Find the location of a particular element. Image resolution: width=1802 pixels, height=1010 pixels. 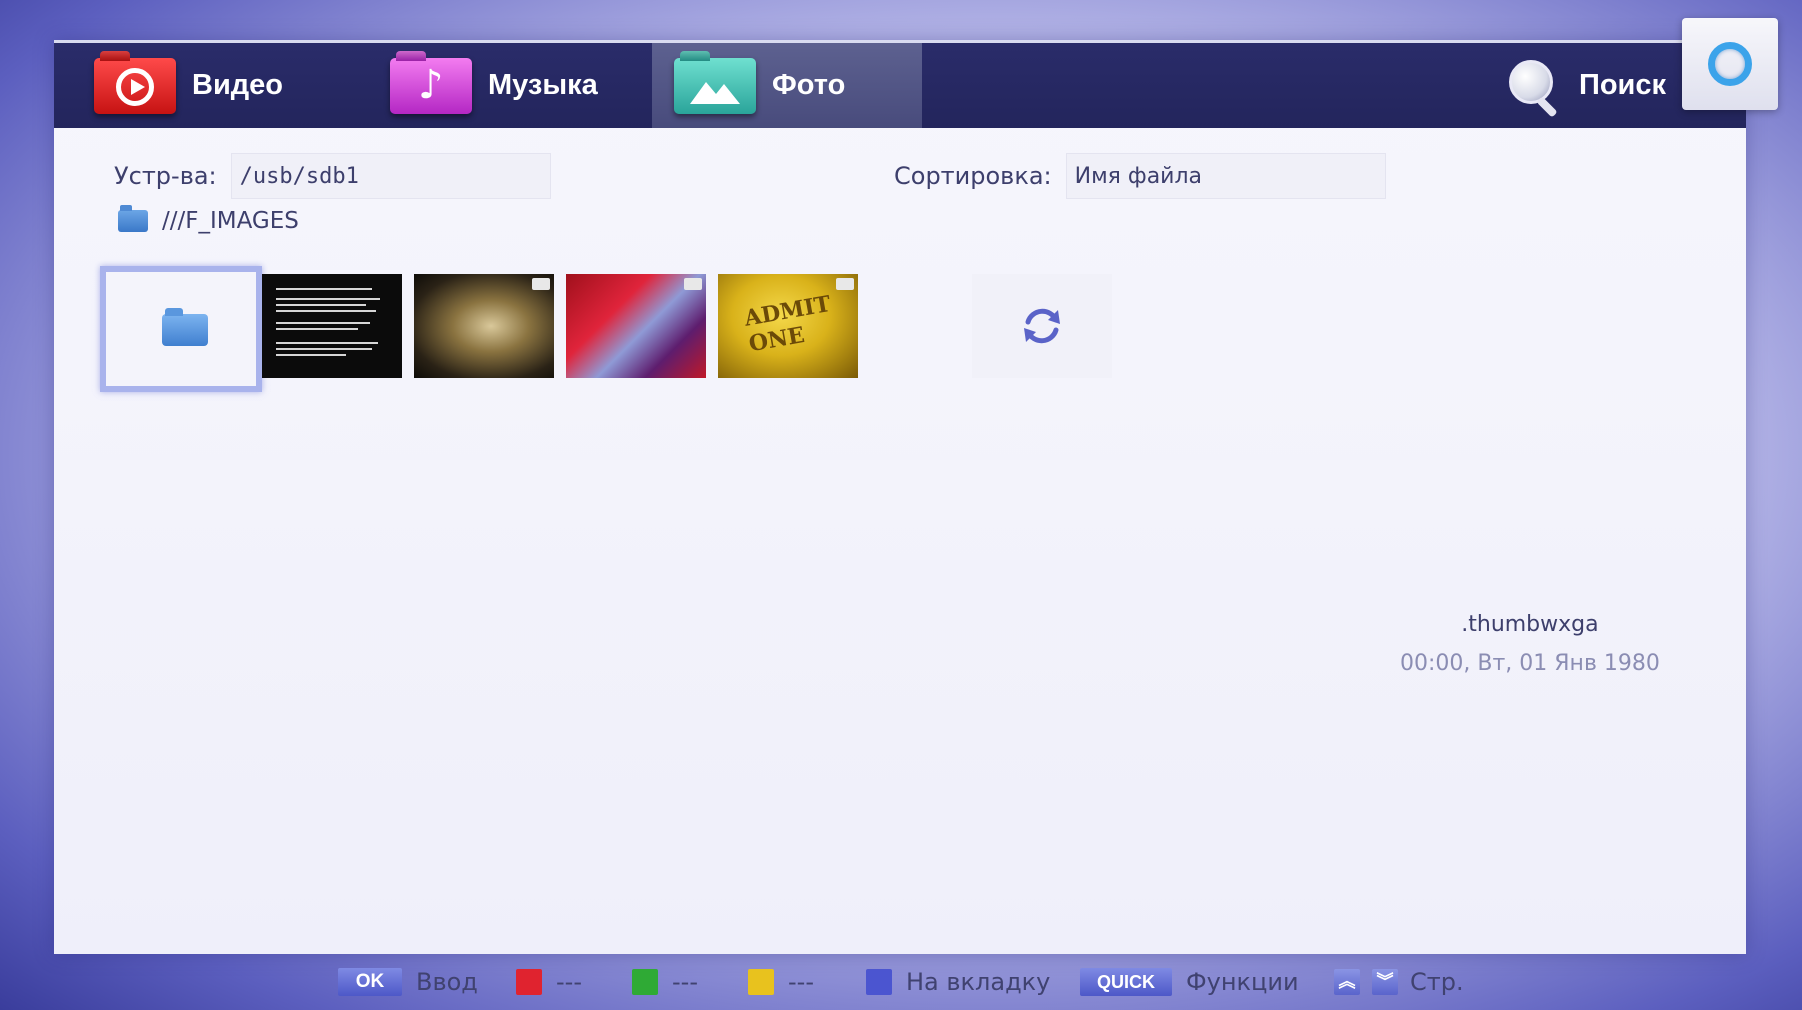

sort-selector: Имя файла is located at coordinates (1225, 176).